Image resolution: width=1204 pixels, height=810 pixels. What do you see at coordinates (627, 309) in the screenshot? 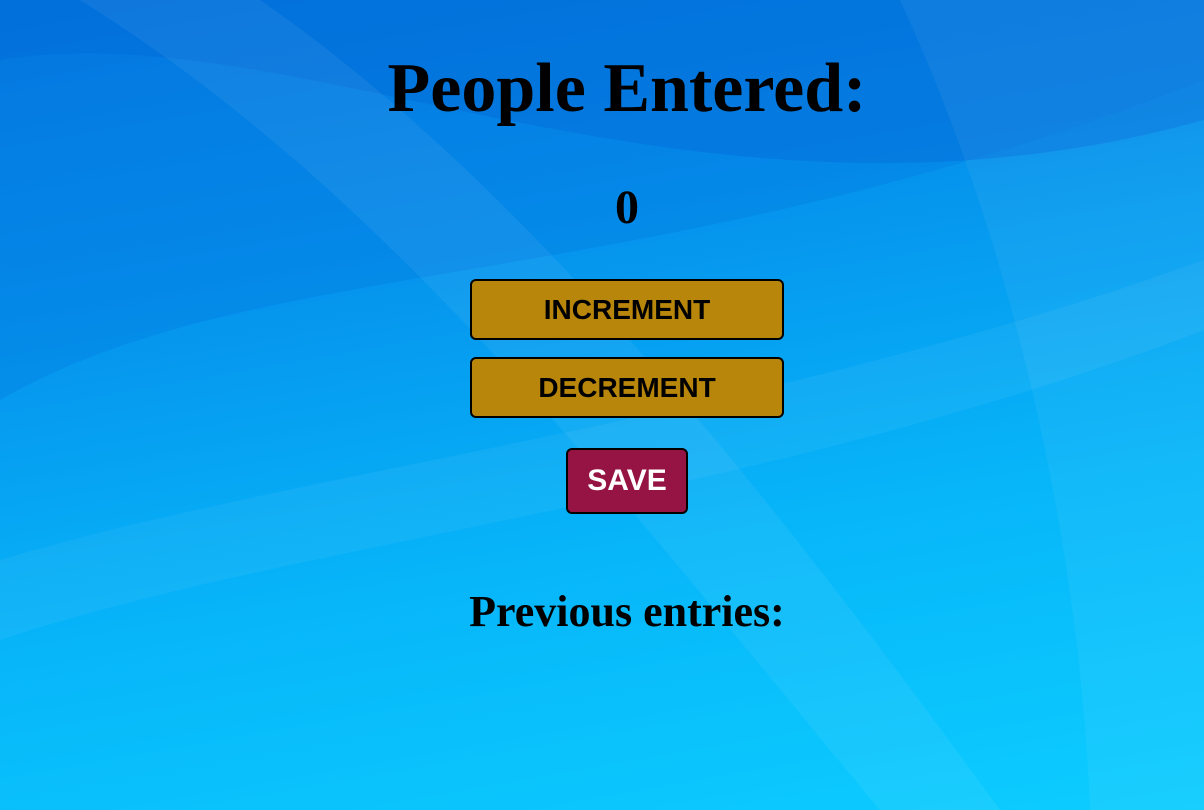
I see `increment-button: INCREMENT` at bounding box center [627, 309].